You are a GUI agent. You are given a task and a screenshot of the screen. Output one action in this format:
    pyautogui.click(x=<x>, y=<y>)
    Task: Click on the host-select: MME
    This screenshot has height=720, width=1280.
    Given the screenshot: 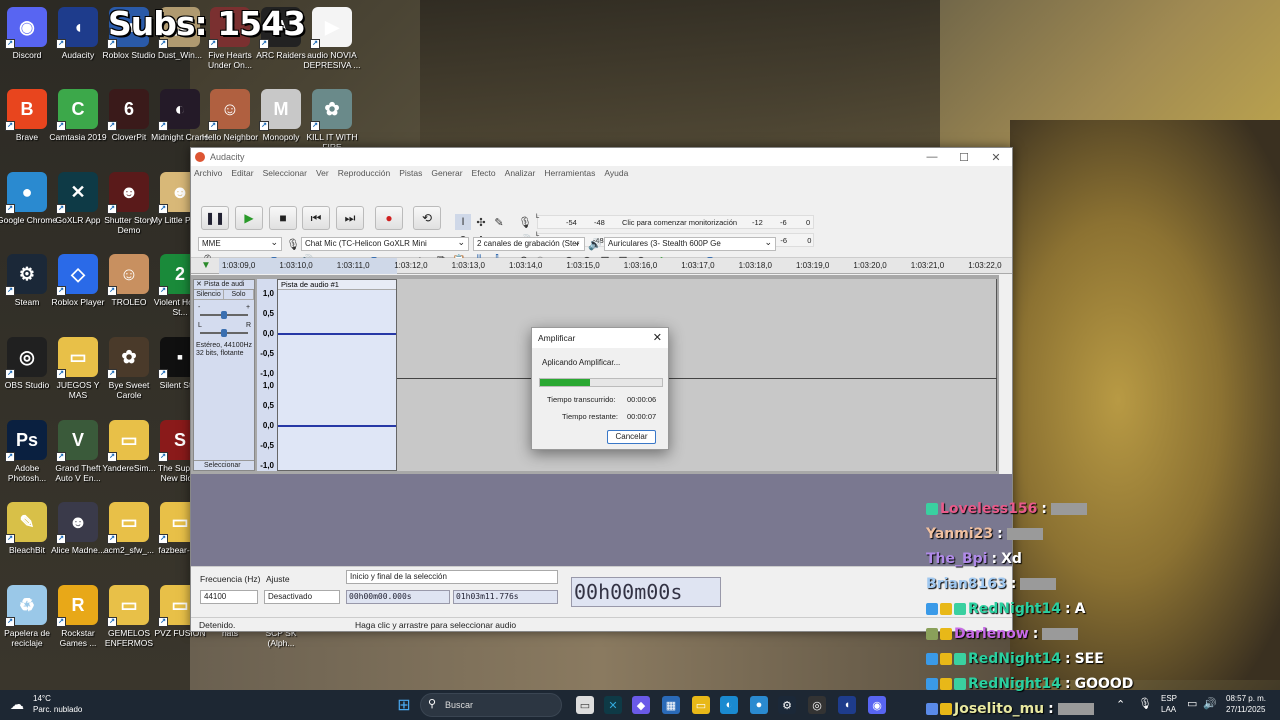 What is the action you would take?
    pyautogui.click(x=240, y=244)
    